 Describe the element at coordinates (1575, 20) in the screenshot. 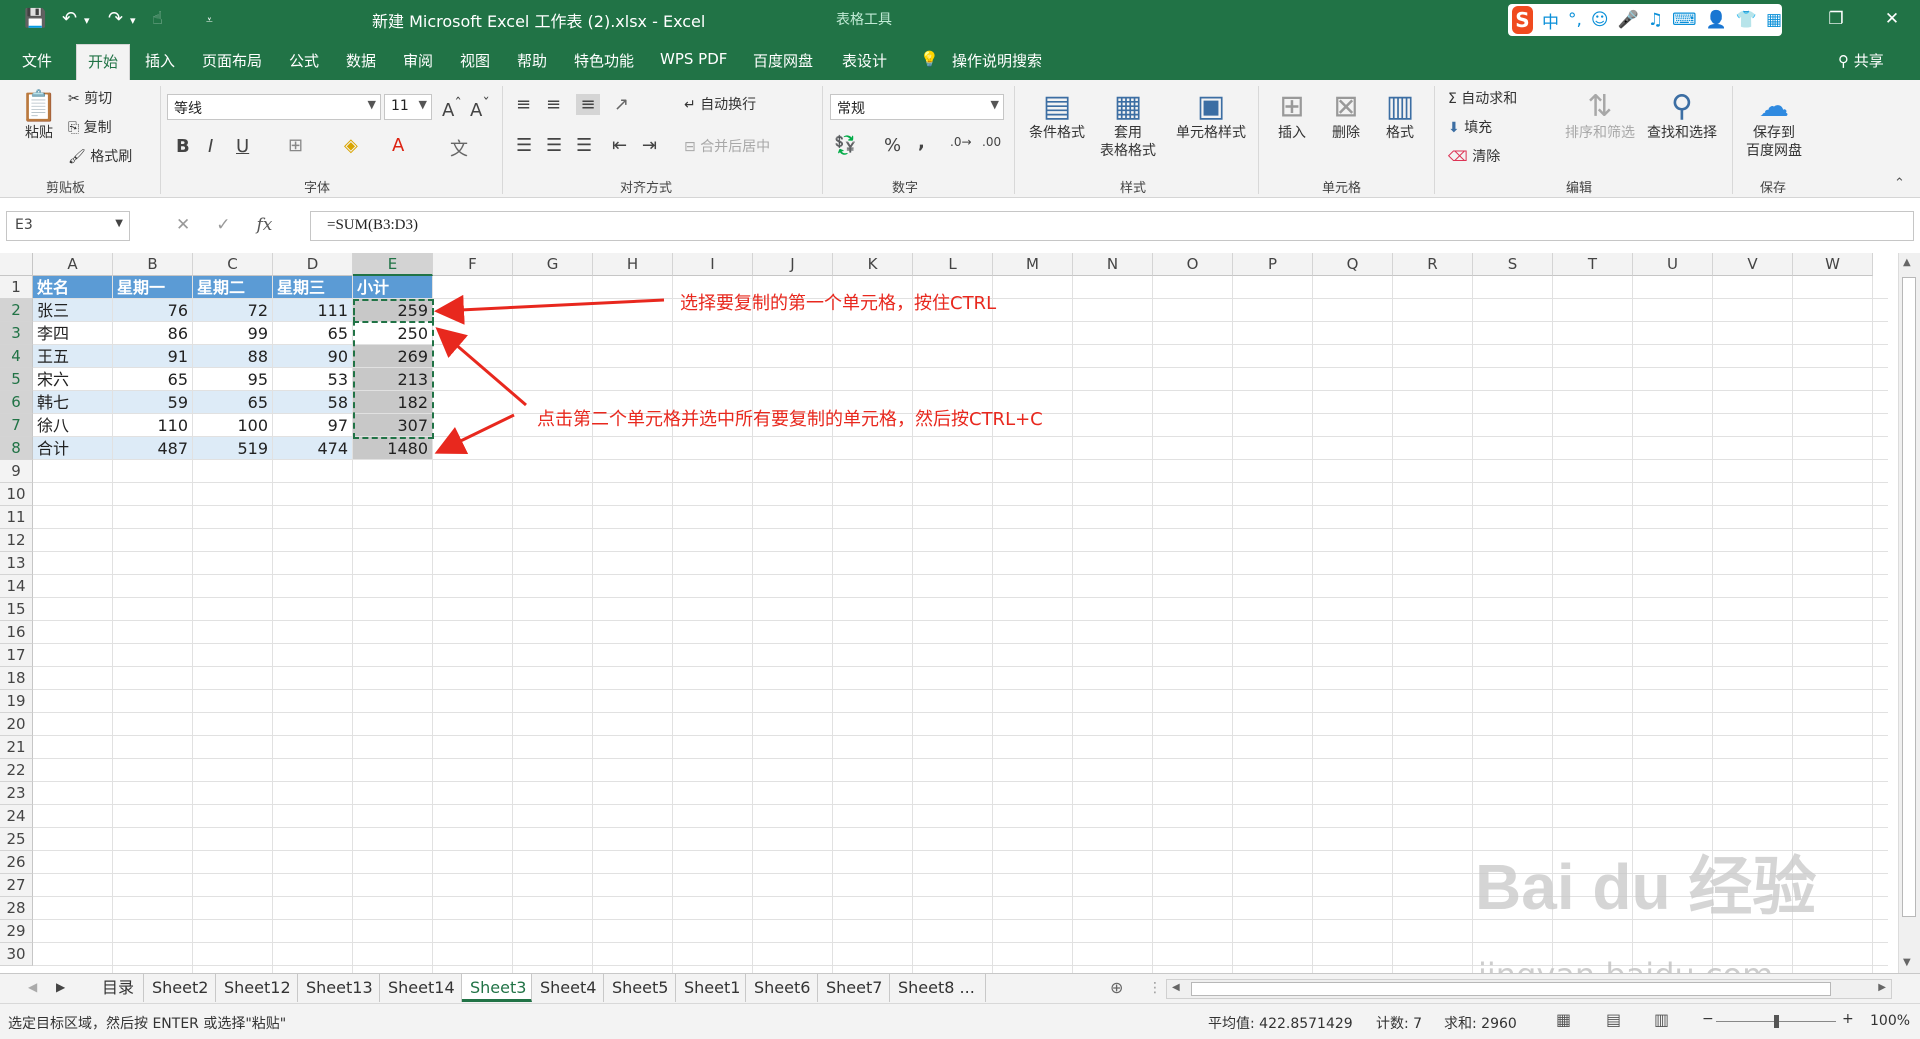

I see `ime-punct-label: °,` at that location.